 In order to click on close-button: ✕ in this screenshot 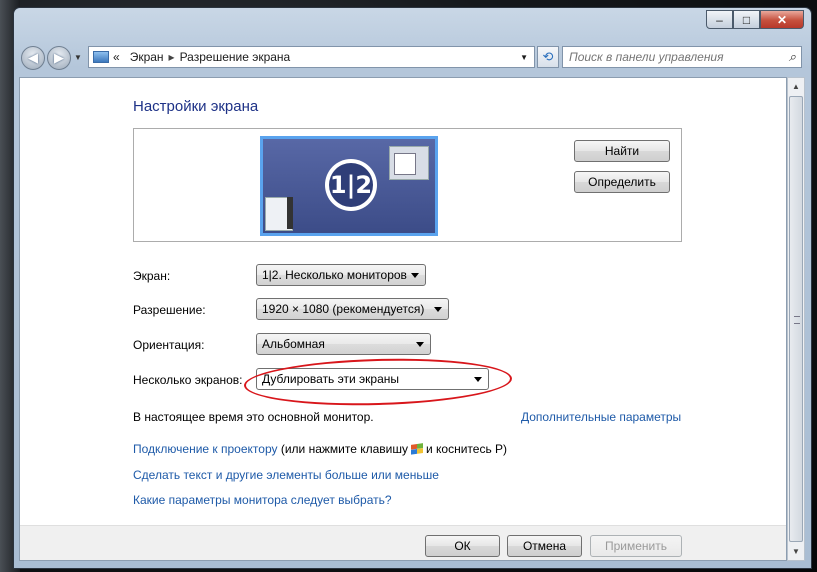, I will do `click(782, 19)`.